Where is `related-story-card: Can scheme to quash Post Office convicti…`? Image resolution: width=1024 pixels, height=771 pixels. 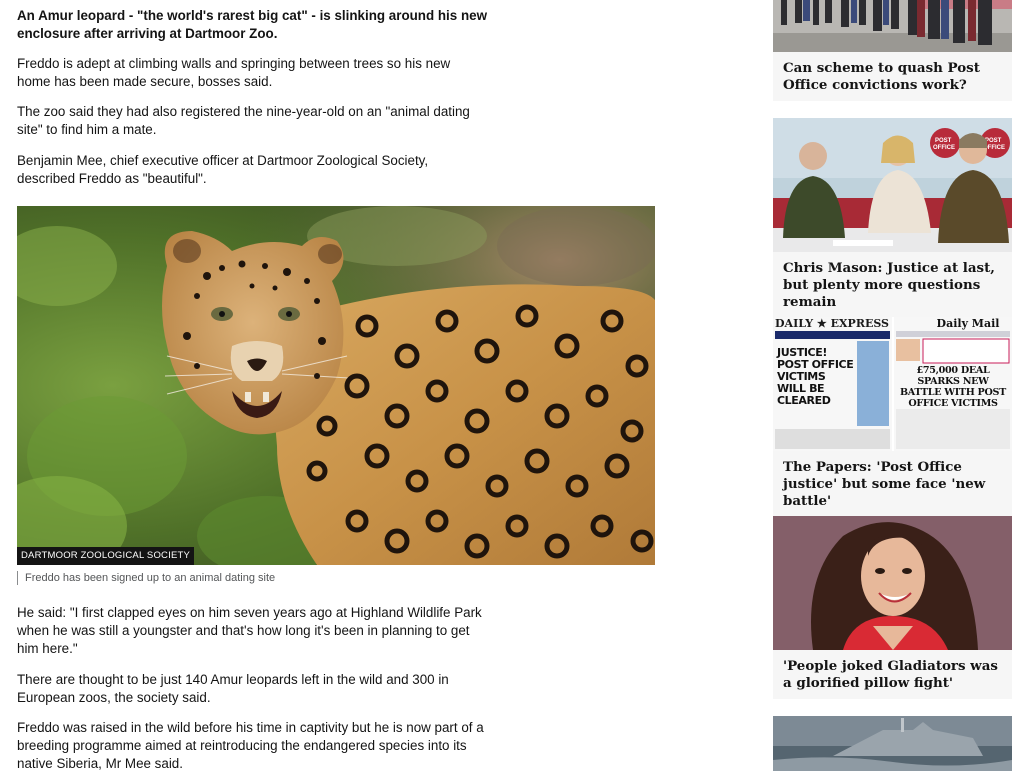 related-story-card: Can scheme to quash Post Office convicti… is located at coordinates (892, 50).